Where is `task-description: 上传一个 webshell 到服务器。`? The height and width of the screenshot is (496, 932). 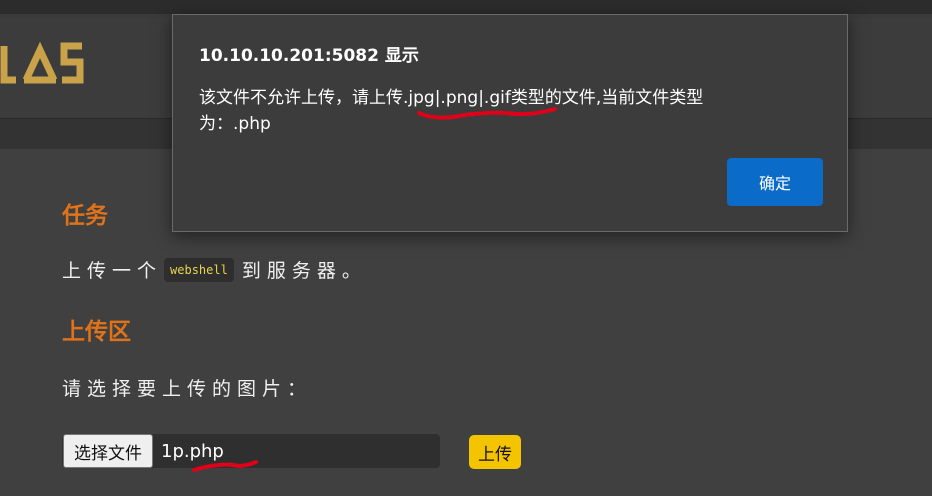 task-description: 上传一个 webshell 到服务器。 is located at coordinates (214, 269).